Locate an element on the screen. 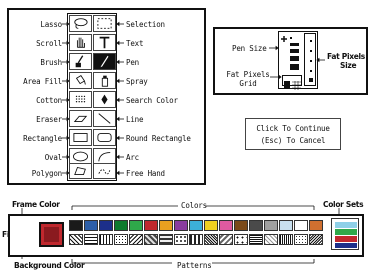  spray-tool is located at coordinates (104, 80).